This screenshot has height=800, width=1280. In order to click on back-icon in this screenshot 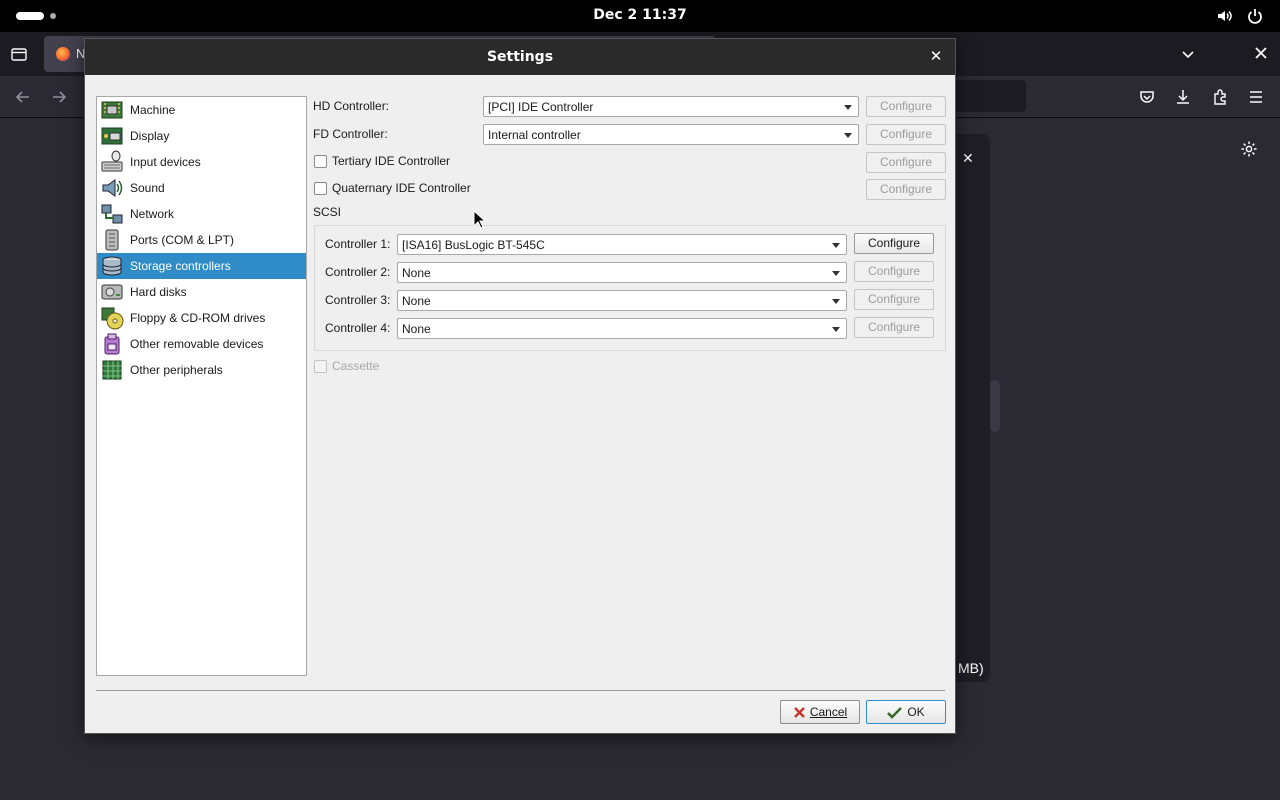, I will do `click(23, 97)`.